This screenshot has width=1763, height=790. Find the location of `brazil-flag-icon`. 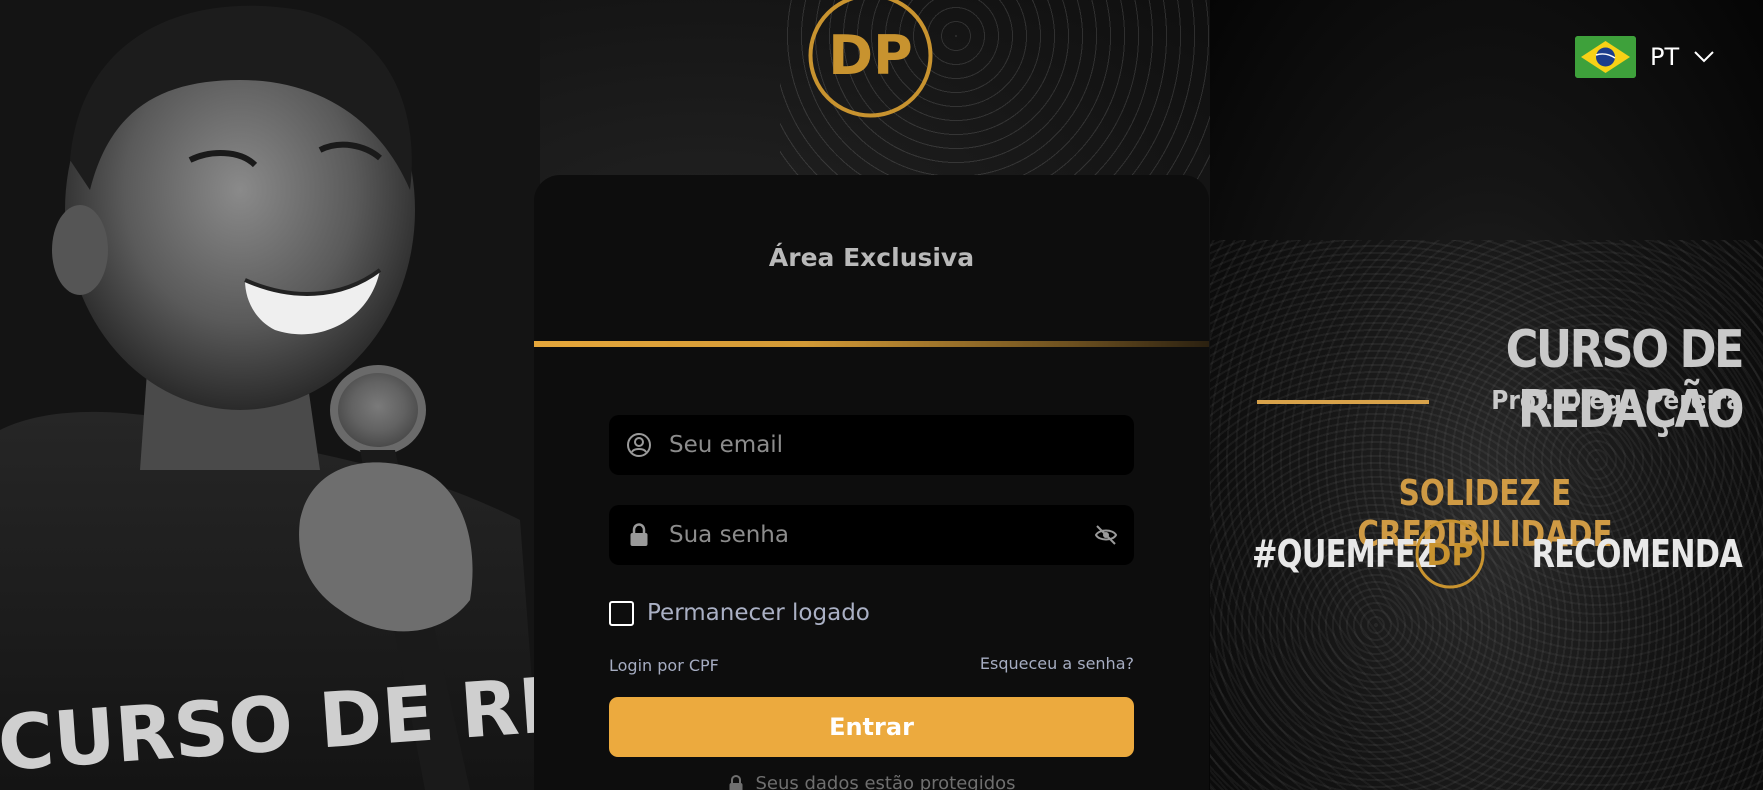

brazil-flag-icon is located at coordinates (1605, 57).